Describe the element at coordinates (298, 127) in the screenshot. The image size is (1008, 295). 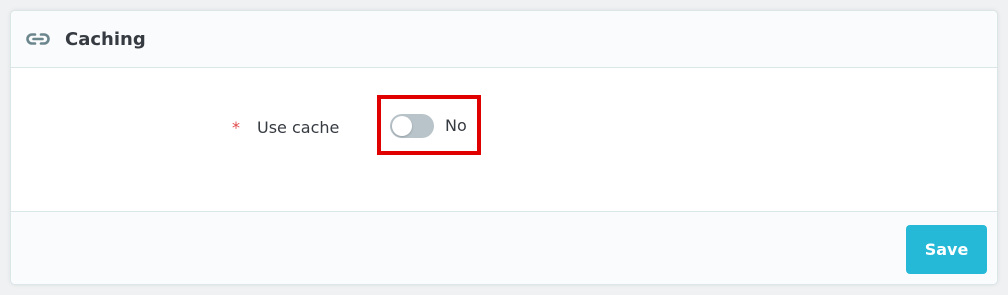
I see `use-cache-label: Use cache` at that location.